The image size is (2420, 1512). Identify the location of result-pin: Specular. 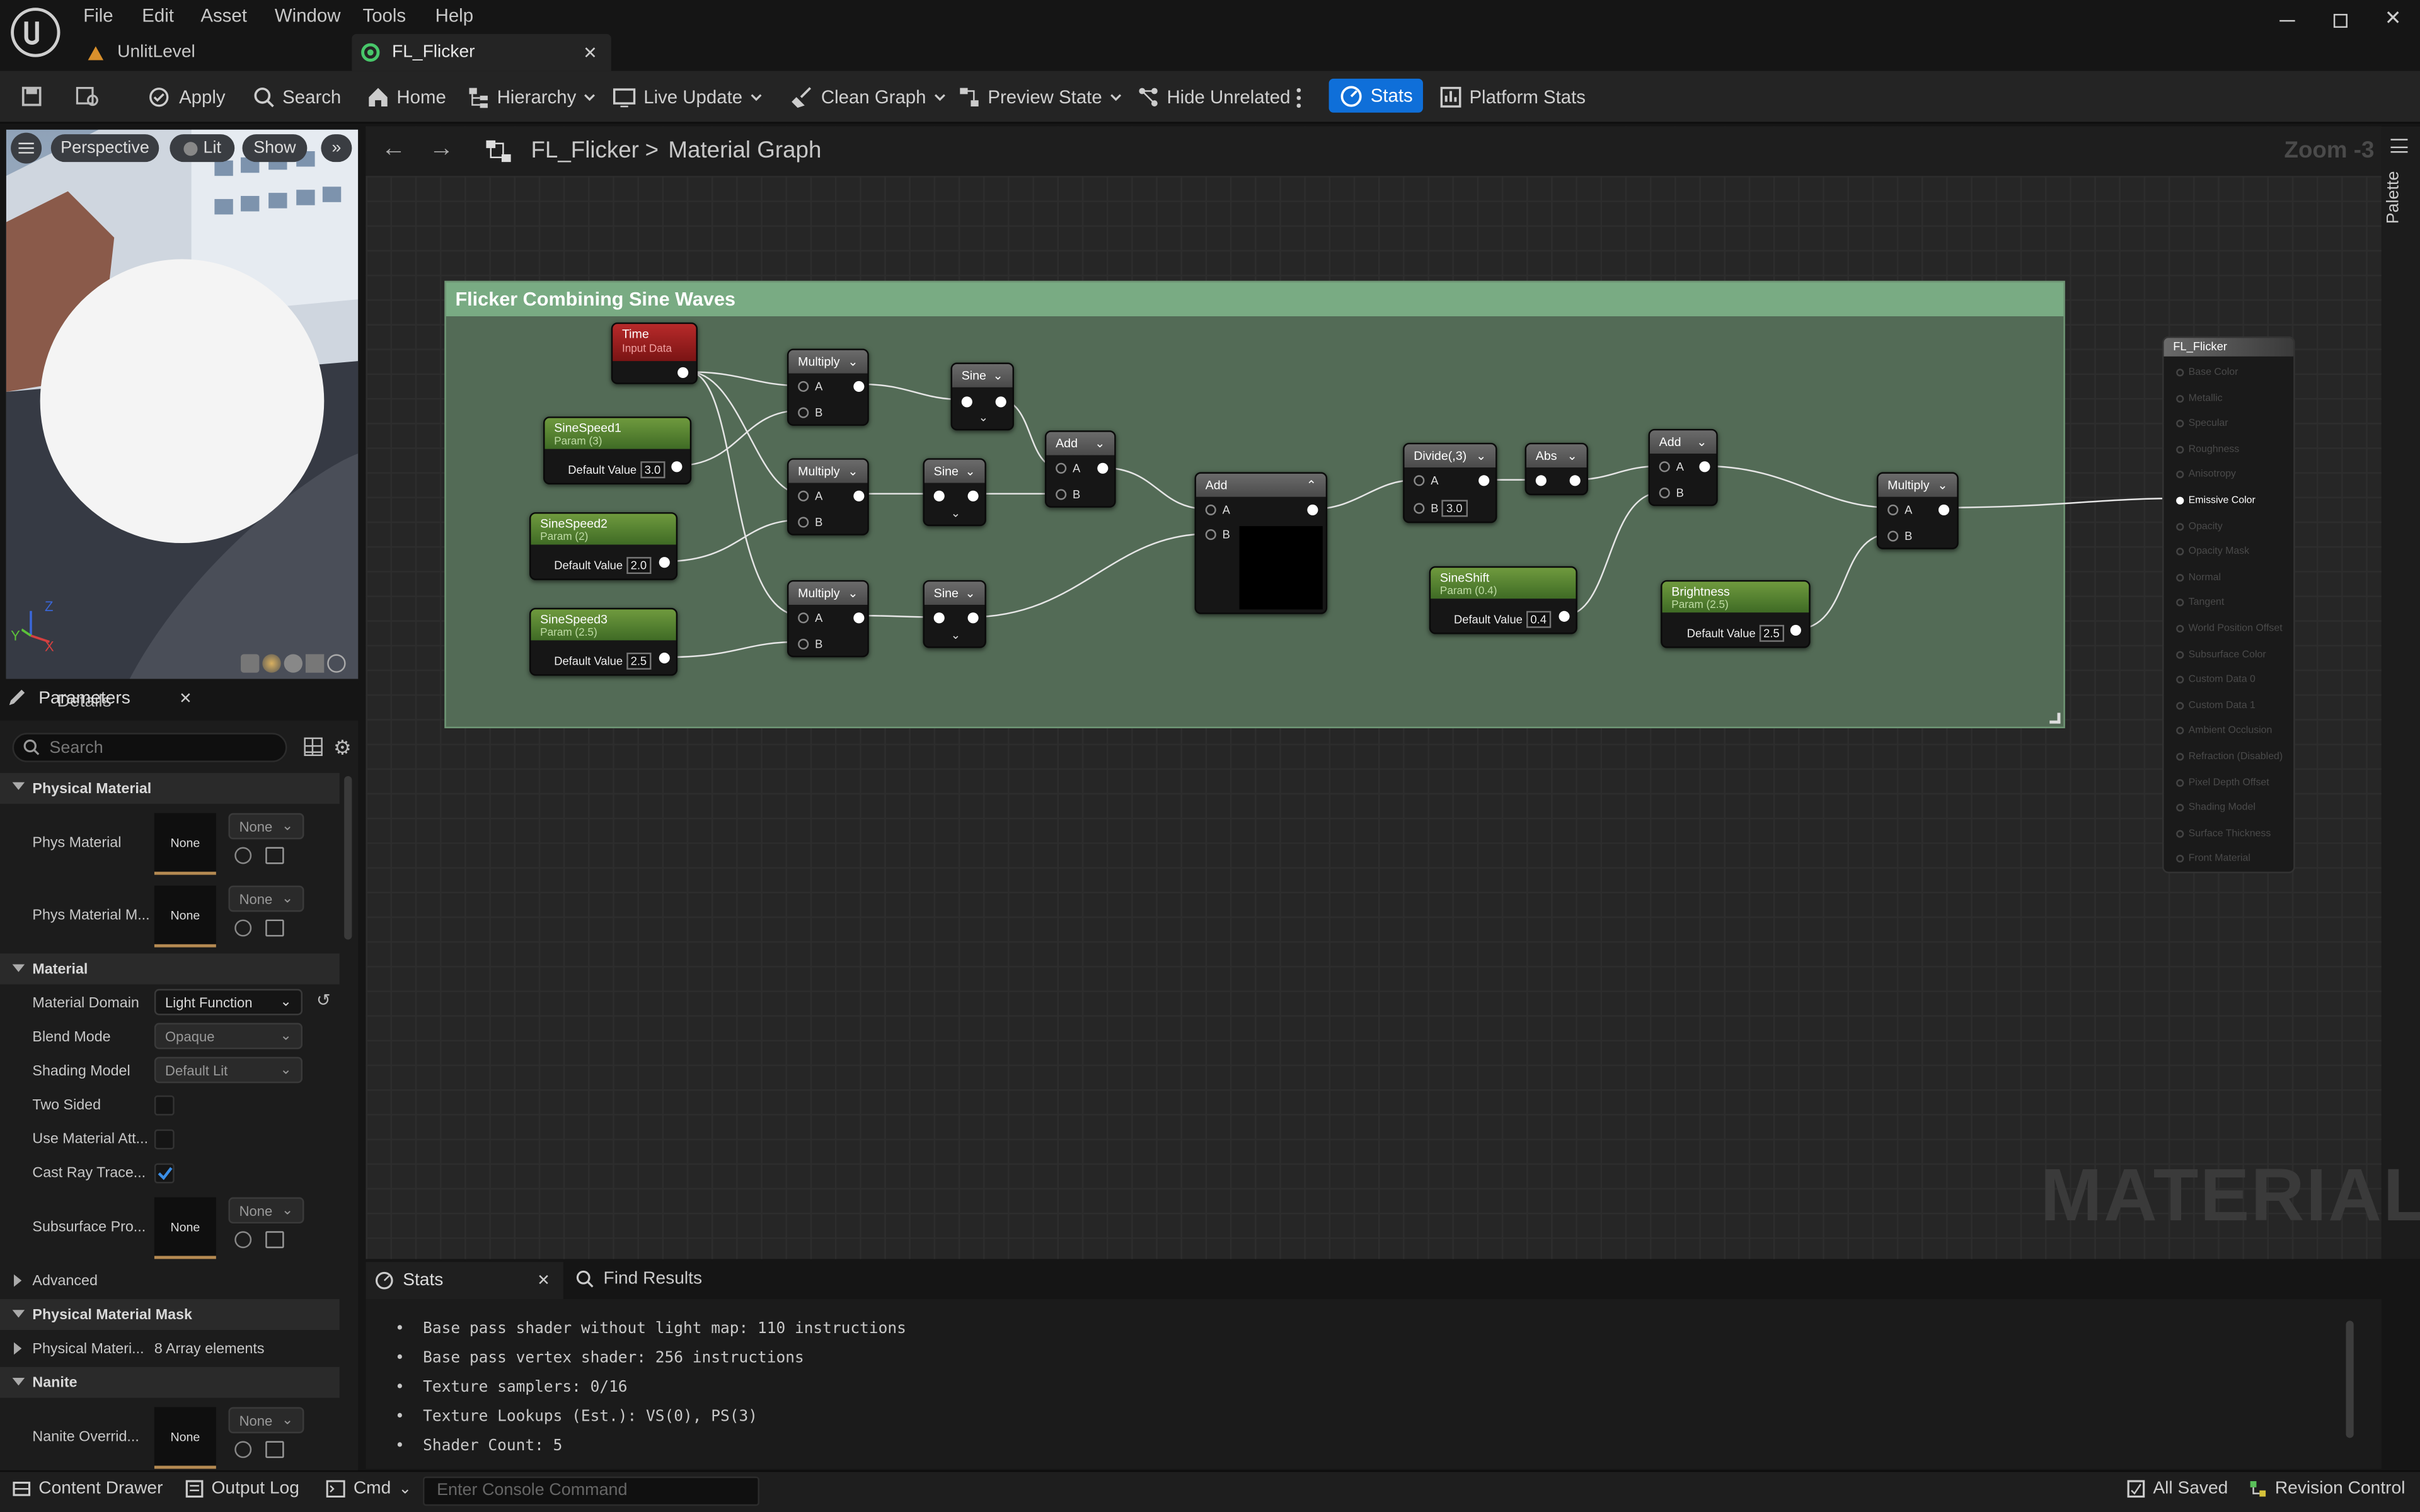
(2202, 423).